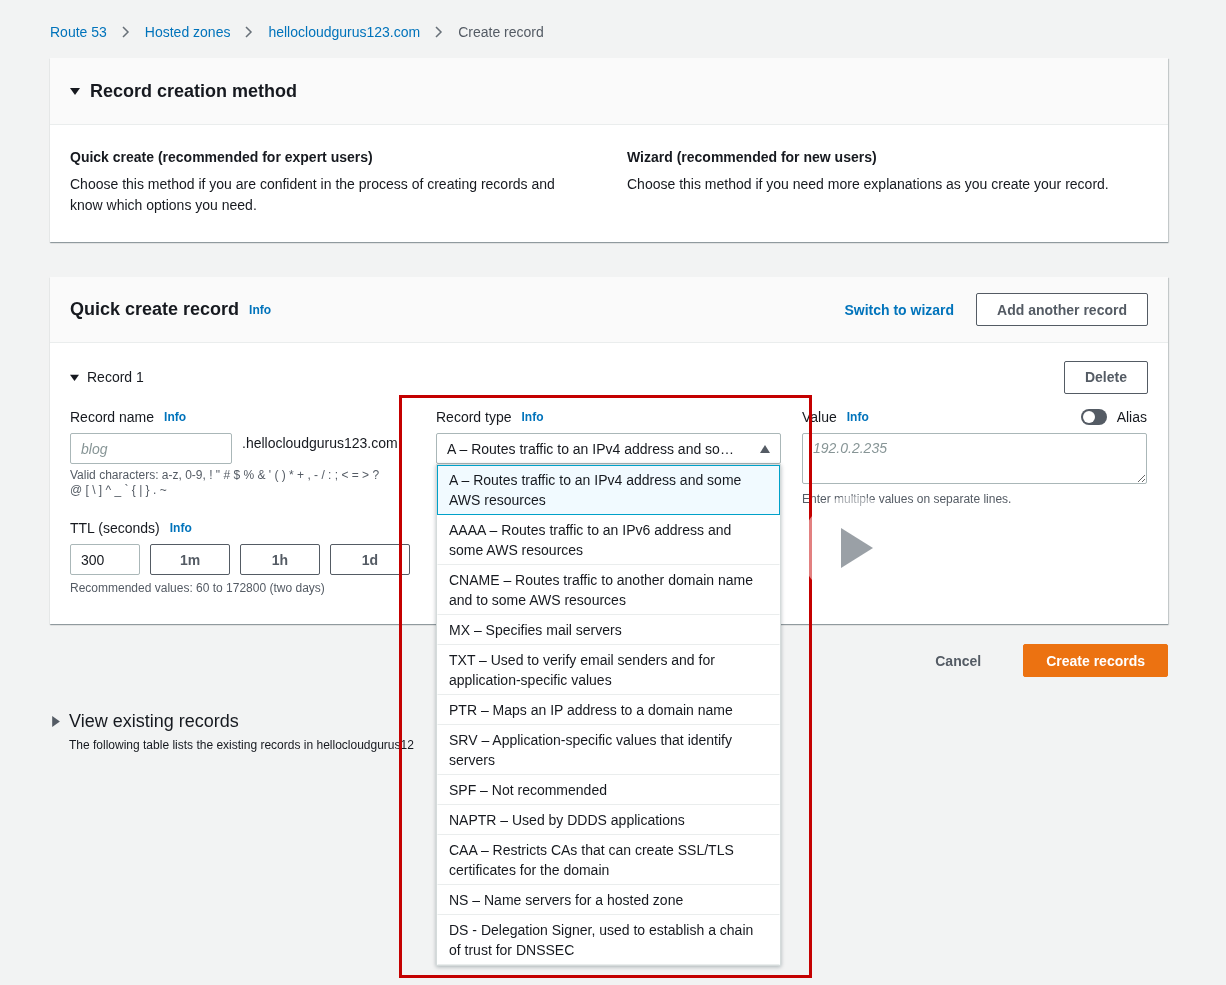 The height and width of the screenshot is (985, 1226). What do you see at coordinates (608, 790) in the screenshot?
I see `dropdown-option: SPF – Not recommended` at bounding box center [608, 790].